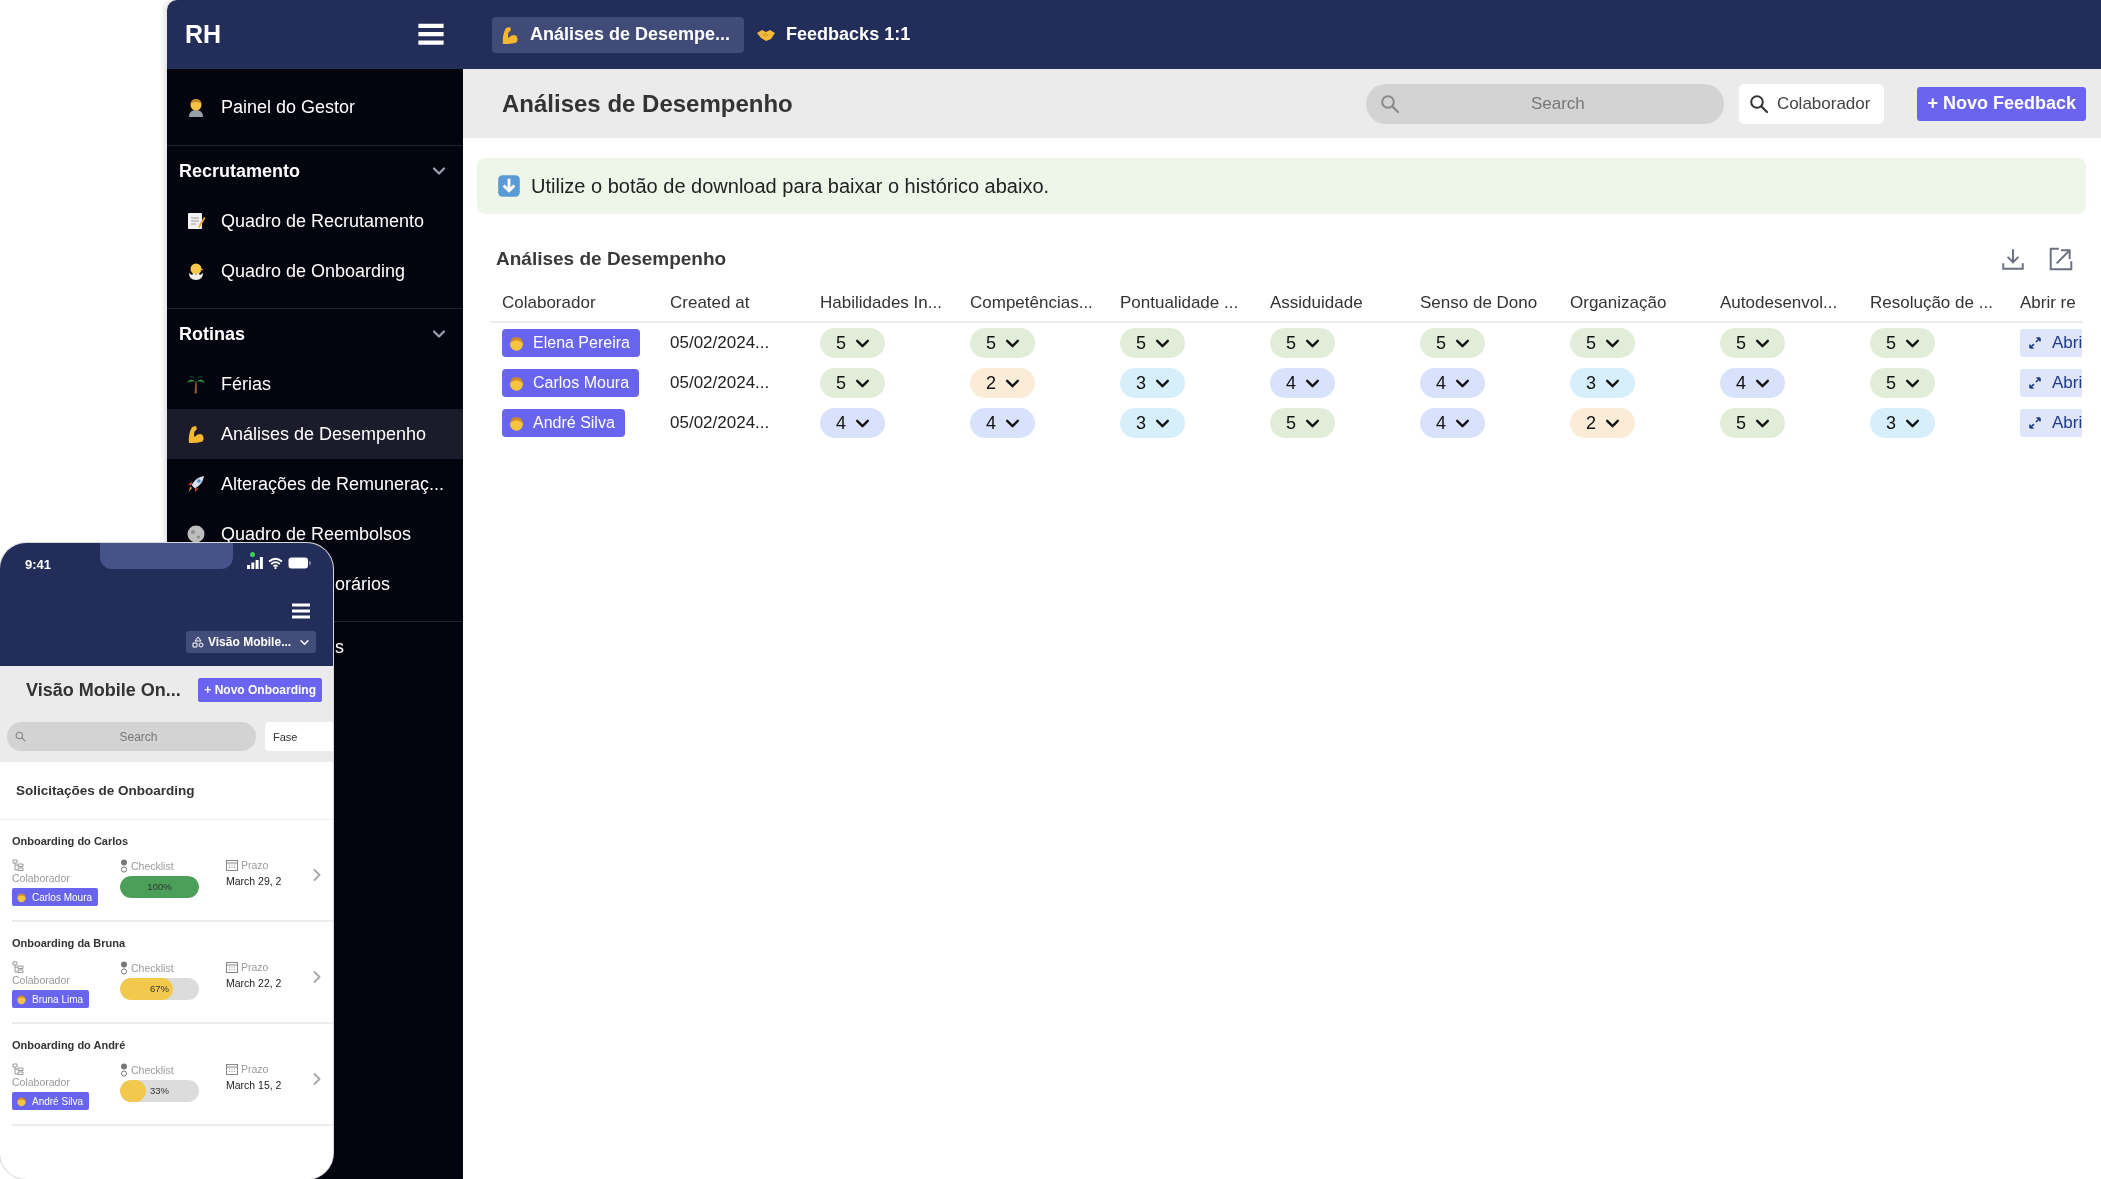 This screenshot has width=2101, height=1179. I want to click on palm-tree-icon, so click(196, 384).